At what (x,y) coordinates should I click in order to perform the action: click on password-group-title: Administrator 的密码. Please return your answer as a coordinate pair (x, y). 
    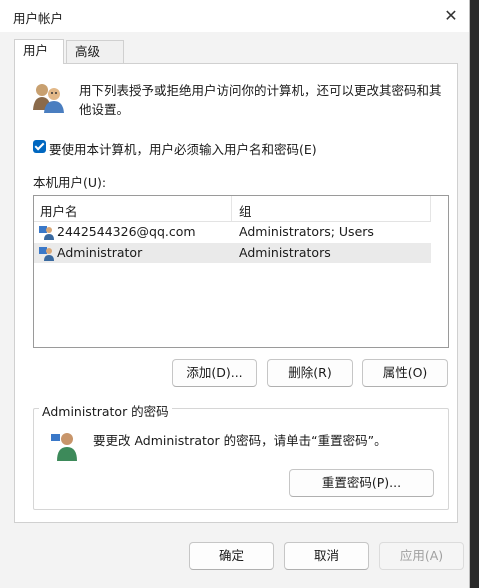
    Looking at the image, I should click on (105, 410).